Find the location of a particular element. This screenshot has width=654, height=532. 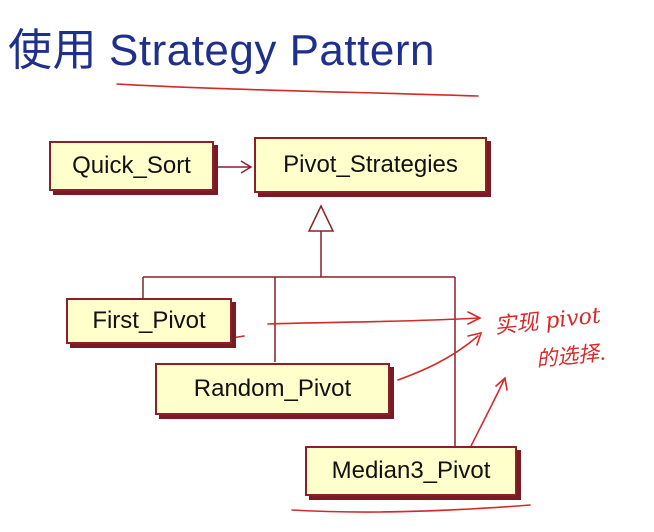

class-first-pivot-label: First_Pivot is located at coordinates (149, 320).